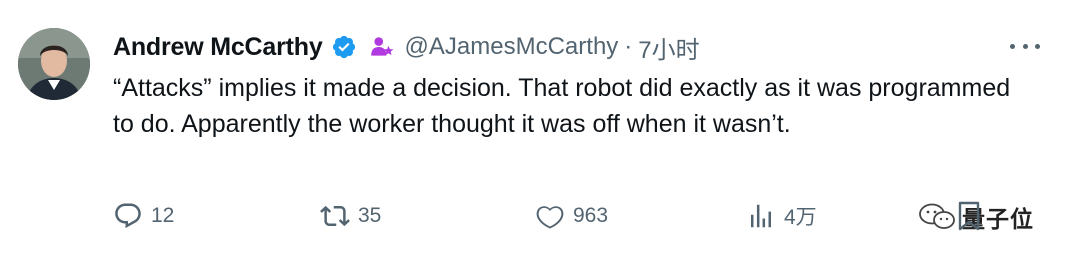 This screenshot has height=259, width=1080. I want to click on avatar-image, so click(54, 64).